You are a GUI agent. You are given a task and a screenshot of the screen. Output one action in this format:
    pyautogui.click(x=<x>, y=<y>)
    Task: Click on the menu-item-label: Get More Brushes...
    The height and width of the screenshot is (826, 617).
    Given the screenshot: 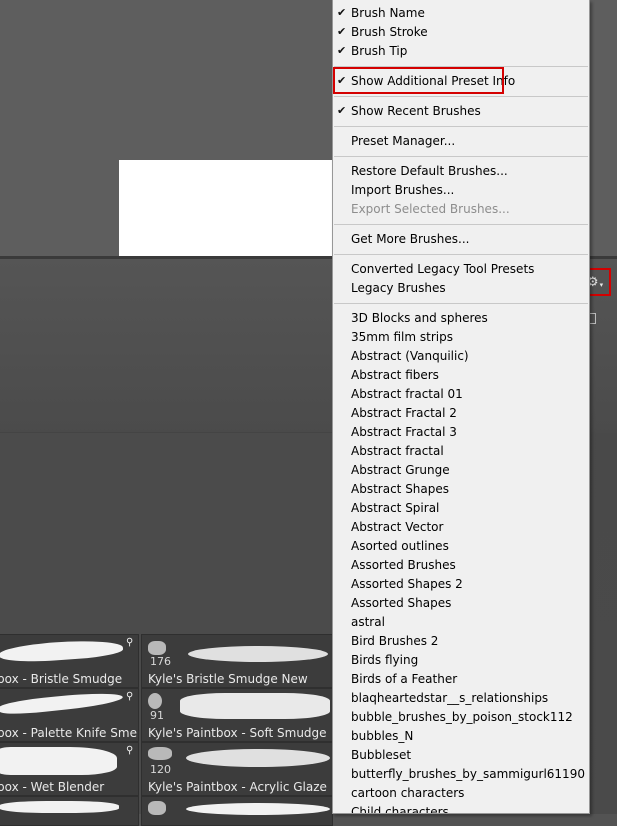 What is the action you would take?
    pyautogui.click(x=410, y=239)
    